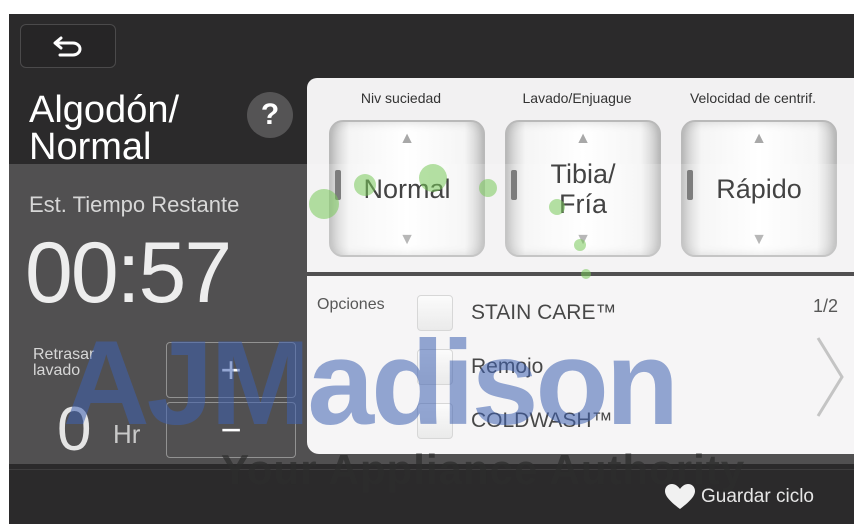  What do you see at coordinates (483, 469) in the screenshot?
I see `watermark-tagline: Your Appliance Authority` at bounding box center [483, 469].